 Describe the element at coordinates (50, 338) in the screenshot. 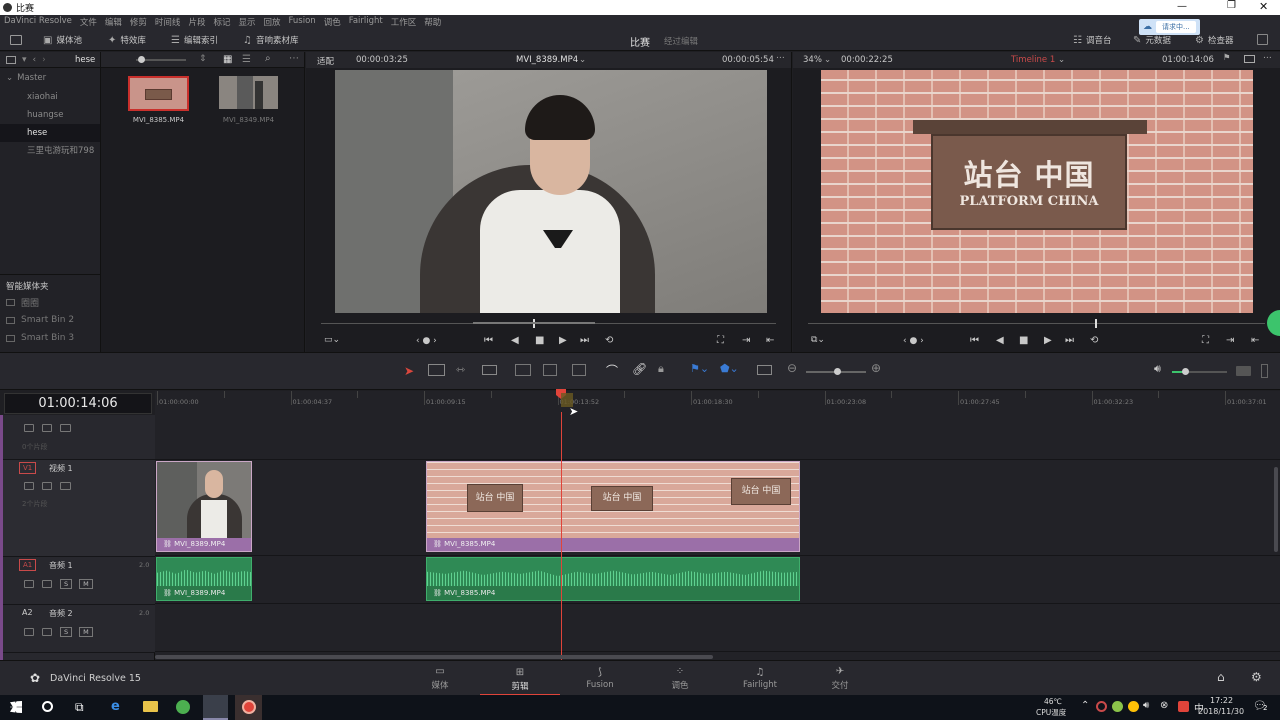

I see `smart-bin-item: Smart Bin 3` at that location.